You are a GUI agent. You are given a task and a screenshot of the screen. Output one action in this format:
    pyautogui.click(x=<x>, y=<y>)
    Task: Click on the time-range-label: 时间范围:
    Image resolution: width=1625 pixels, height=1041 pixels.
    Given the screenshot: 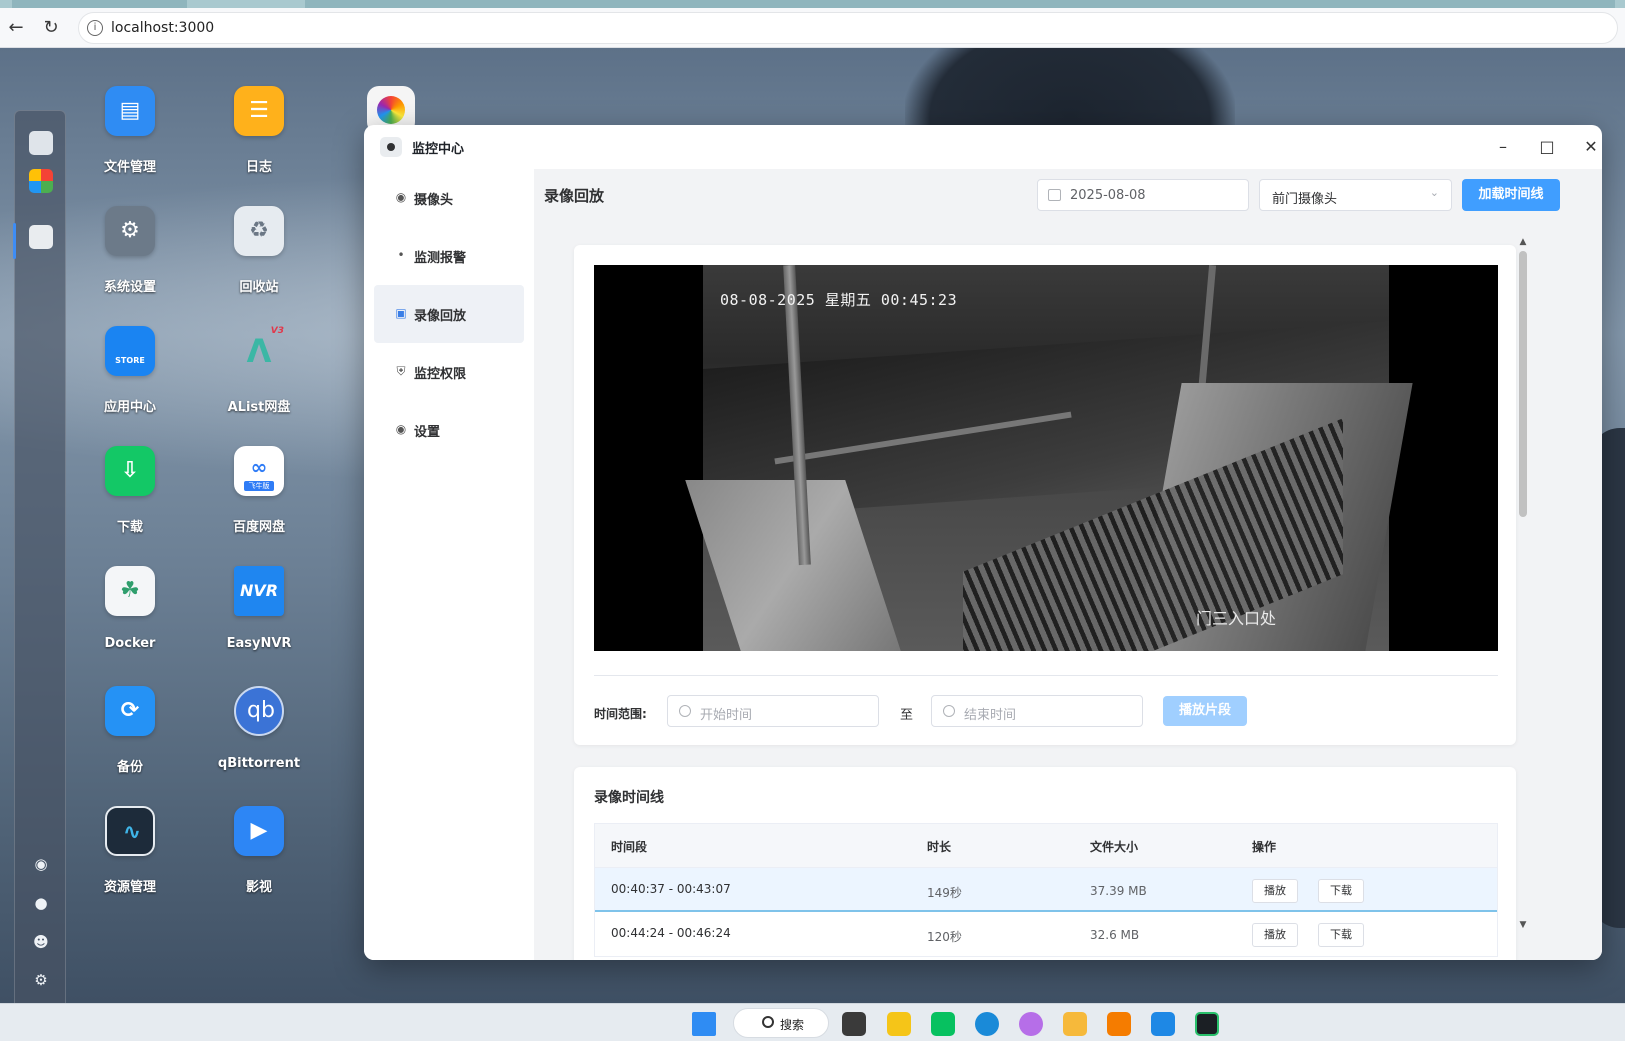 What is the action you would take?
    pyautogui.click(x=620, y=714)
    